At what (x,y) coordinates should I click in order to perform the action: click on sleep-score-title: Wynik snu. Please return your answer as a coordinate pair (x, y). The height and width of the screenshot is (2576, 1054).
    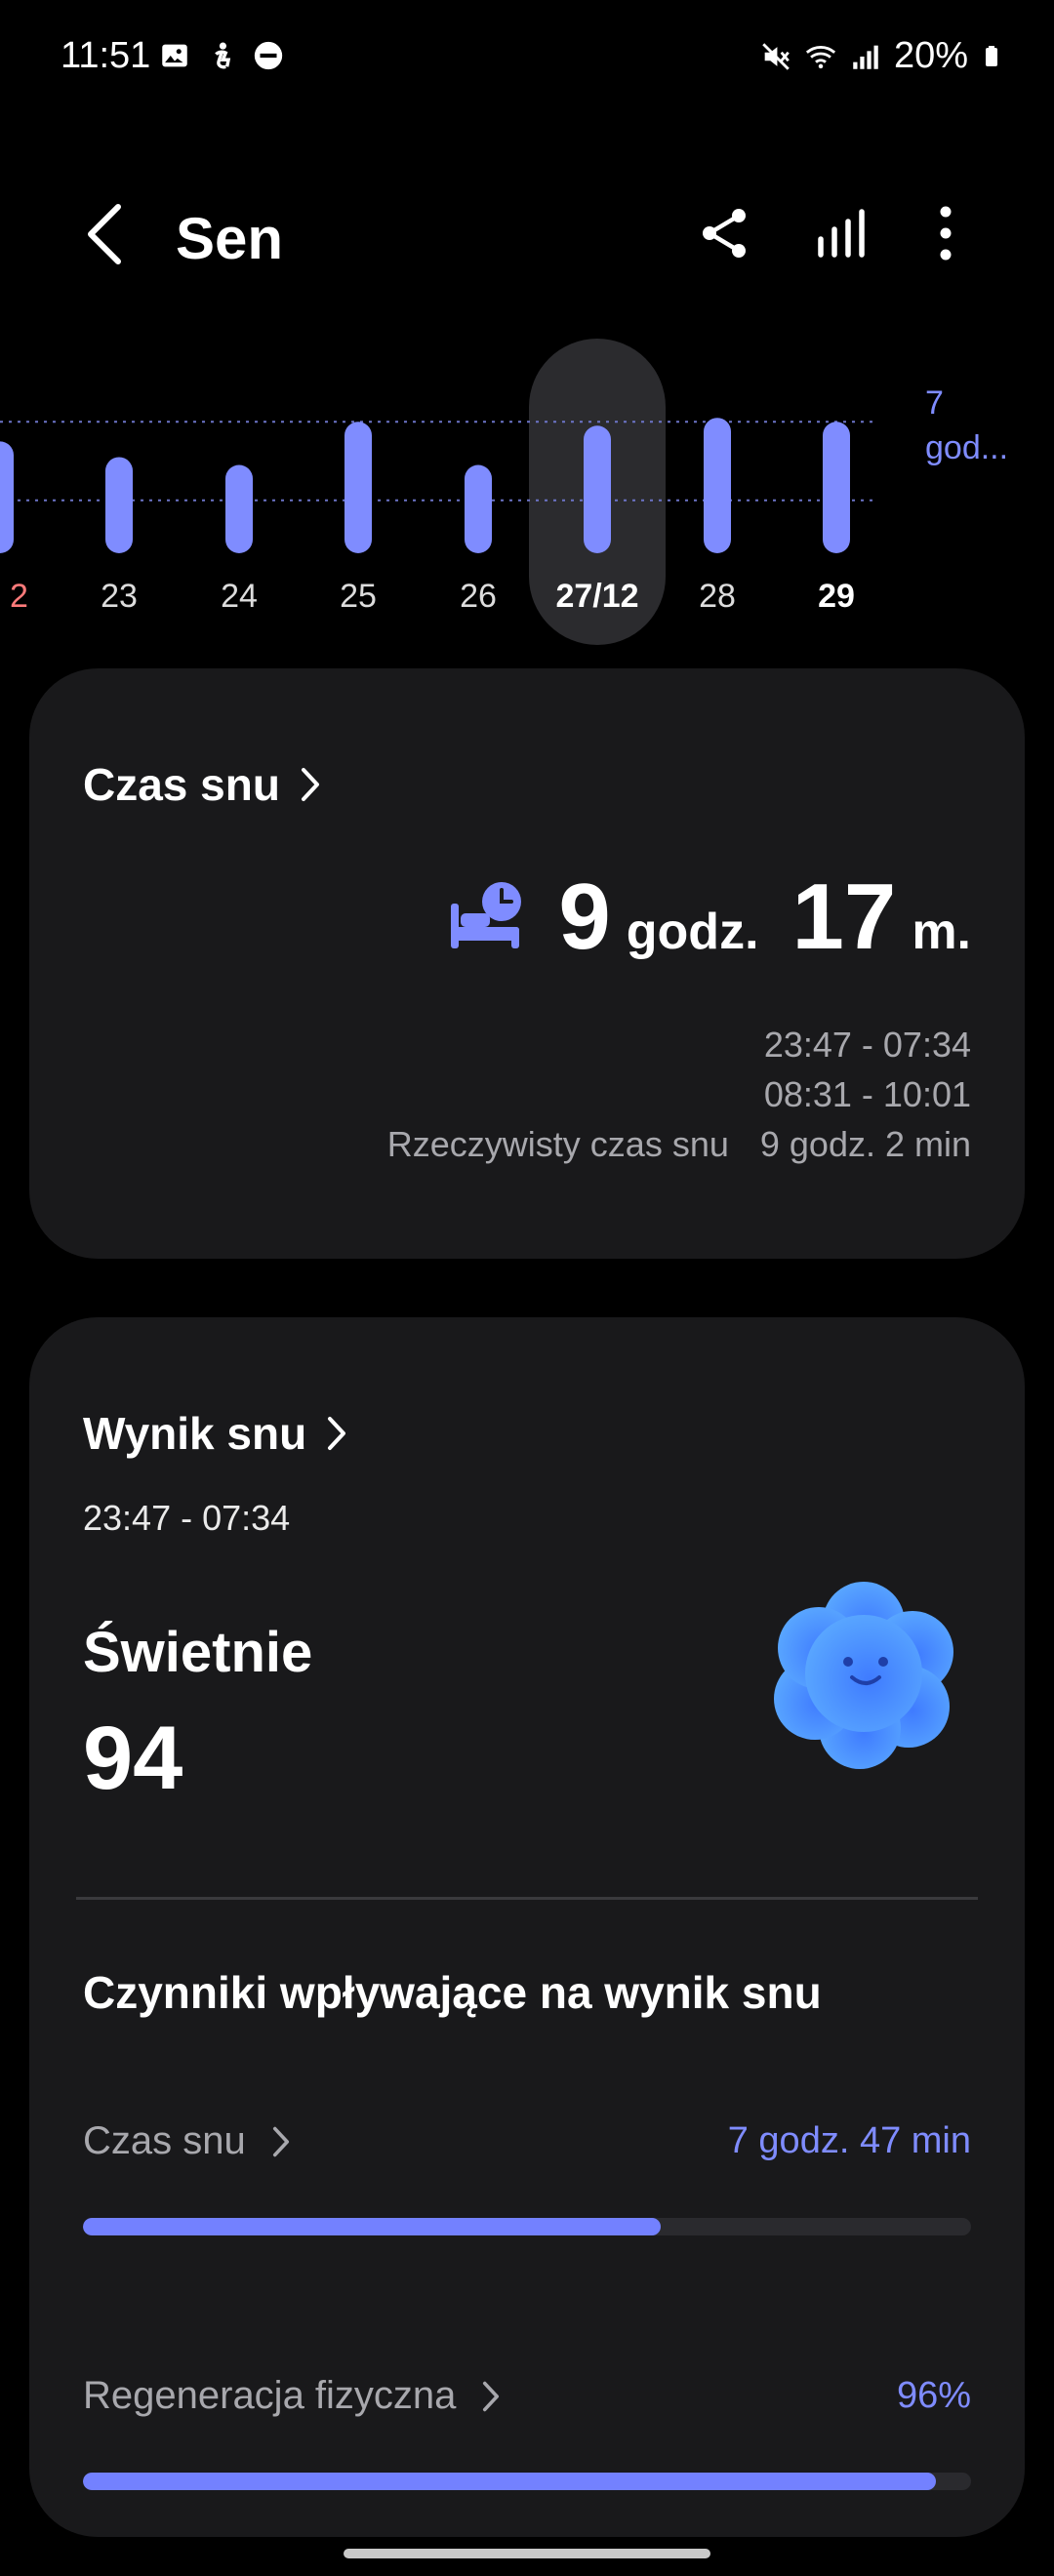
    Looking at the image, I should click on (195, 1433).